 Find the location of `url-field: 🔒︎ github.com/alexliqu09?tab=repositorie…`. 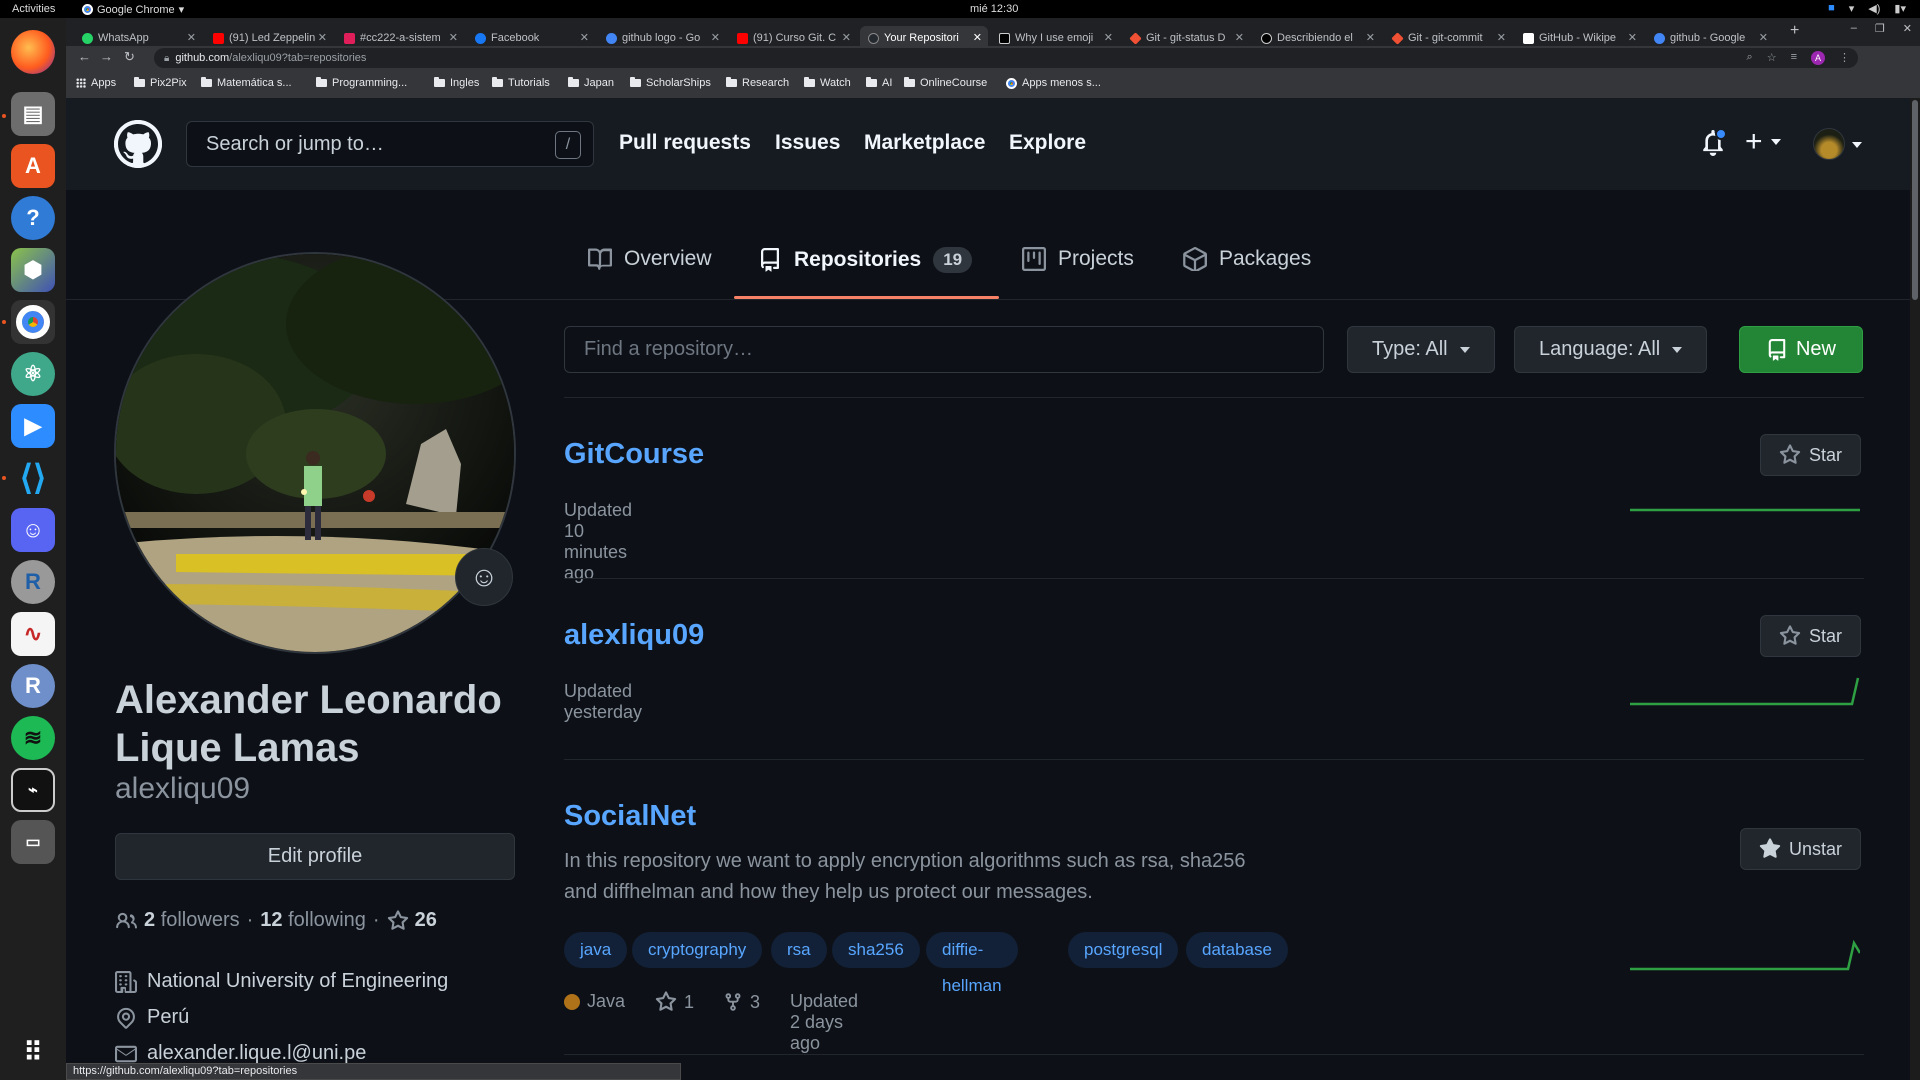

url-field: 🔒︎ github.com/alexliqu09?tab=repositorie… is located at coordinates (1006, 58).